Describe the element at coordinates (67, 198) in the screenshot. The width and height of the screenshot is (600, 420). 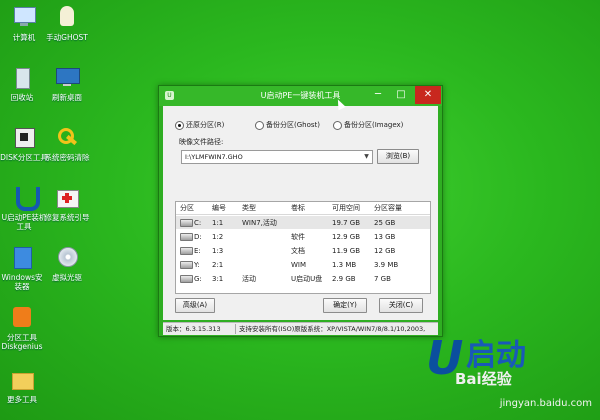
I see `repair-kit-icon` at that location.